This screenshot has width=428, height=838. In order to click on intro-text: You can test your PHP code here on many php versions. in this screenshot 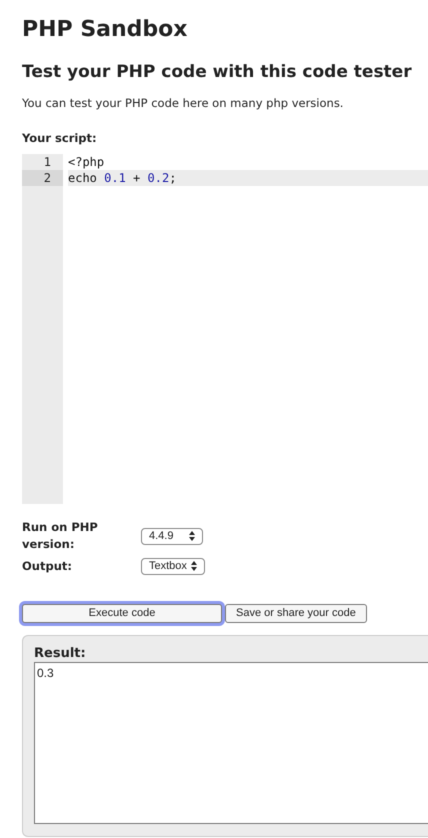, I will do `click(183, 103)`.